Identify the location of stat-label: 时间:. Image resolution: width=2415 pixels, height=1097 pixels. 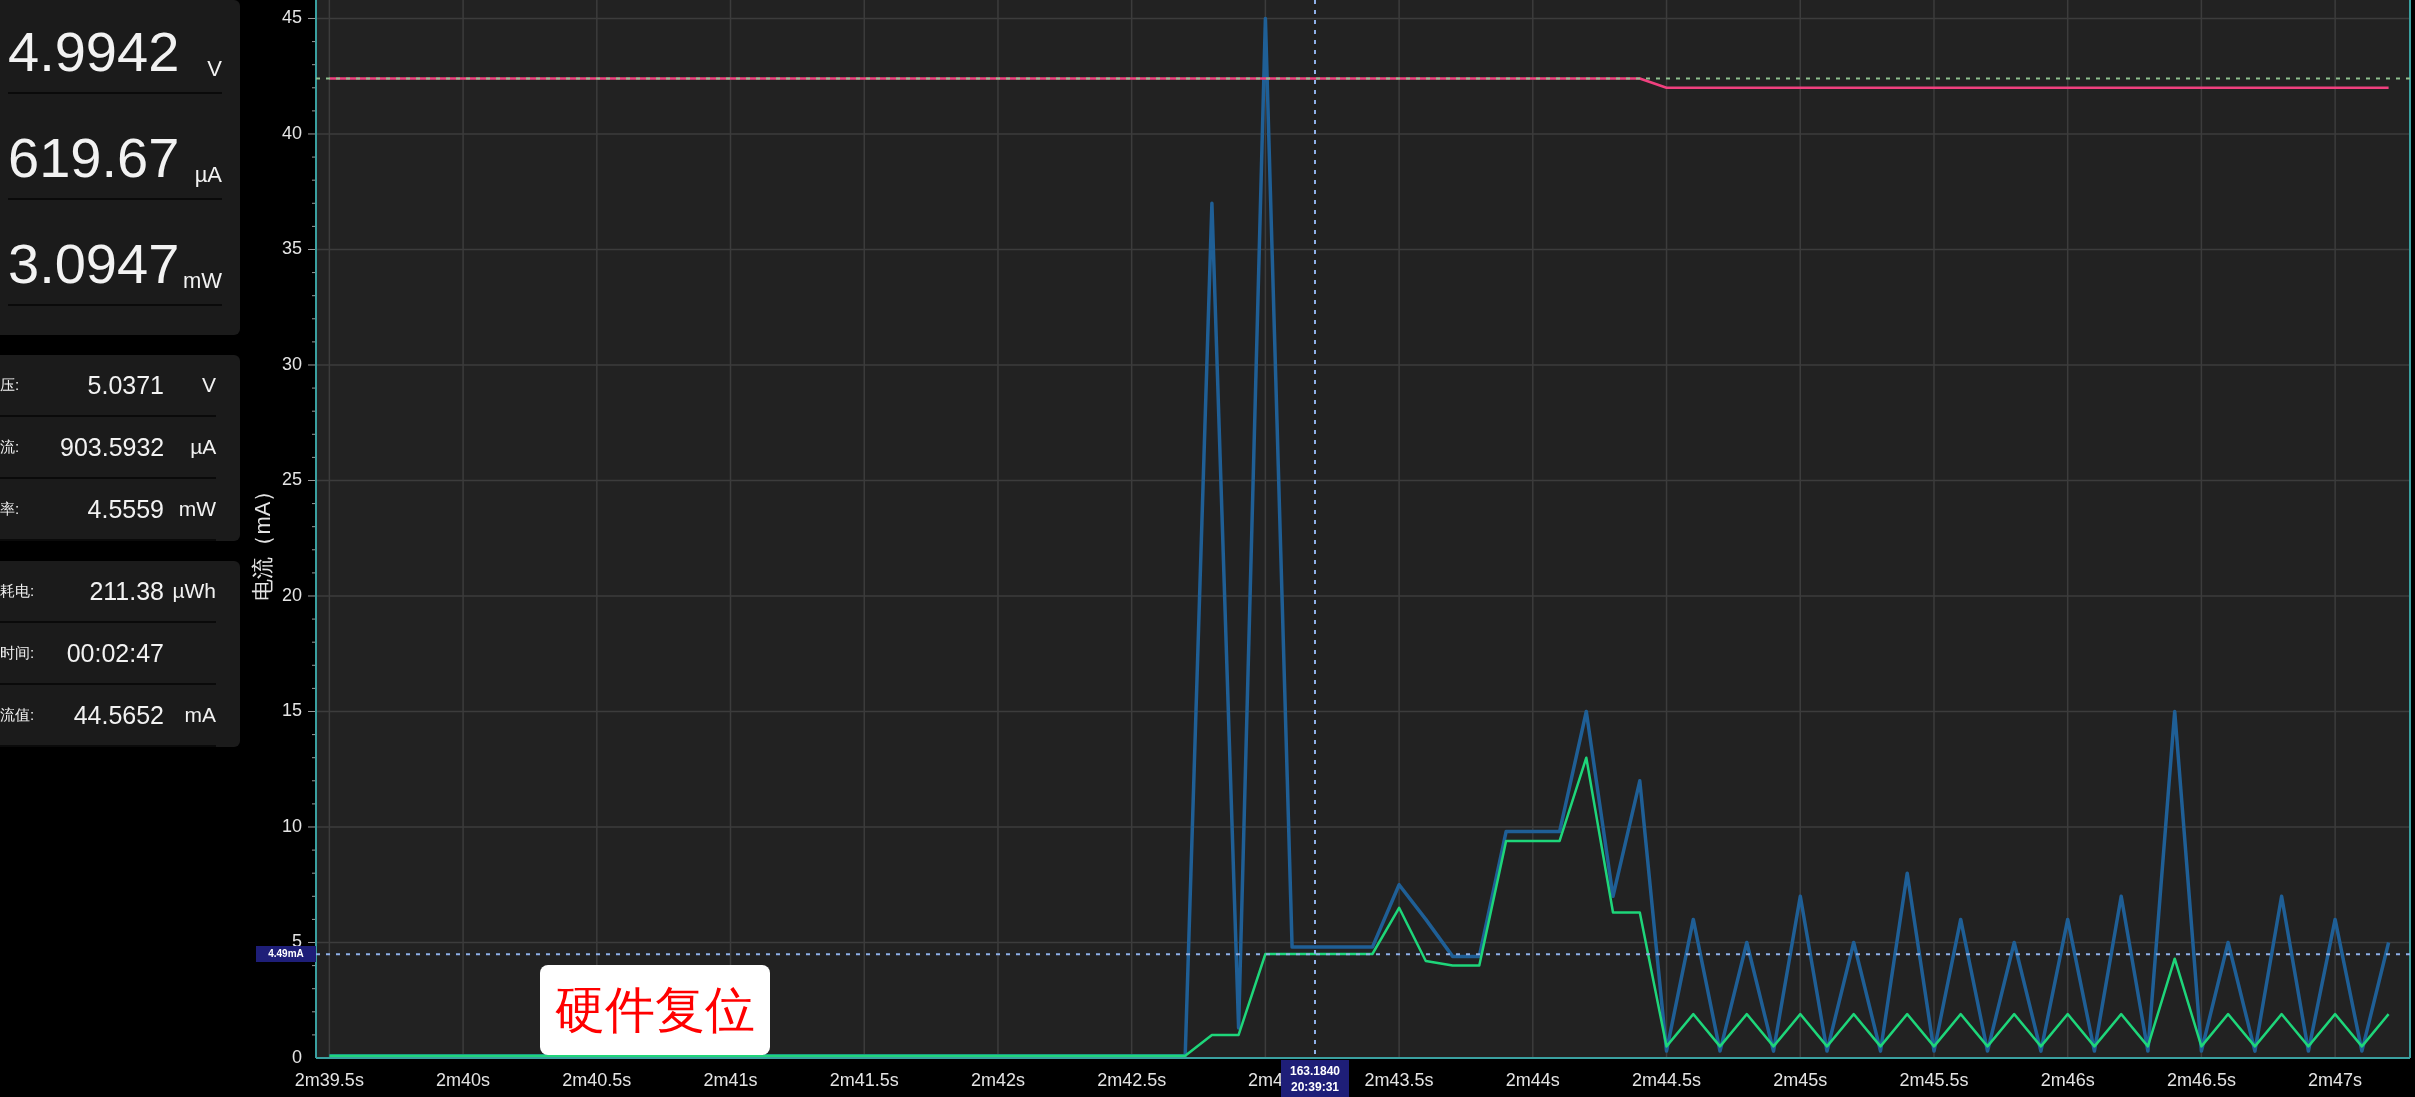
(18, 653).